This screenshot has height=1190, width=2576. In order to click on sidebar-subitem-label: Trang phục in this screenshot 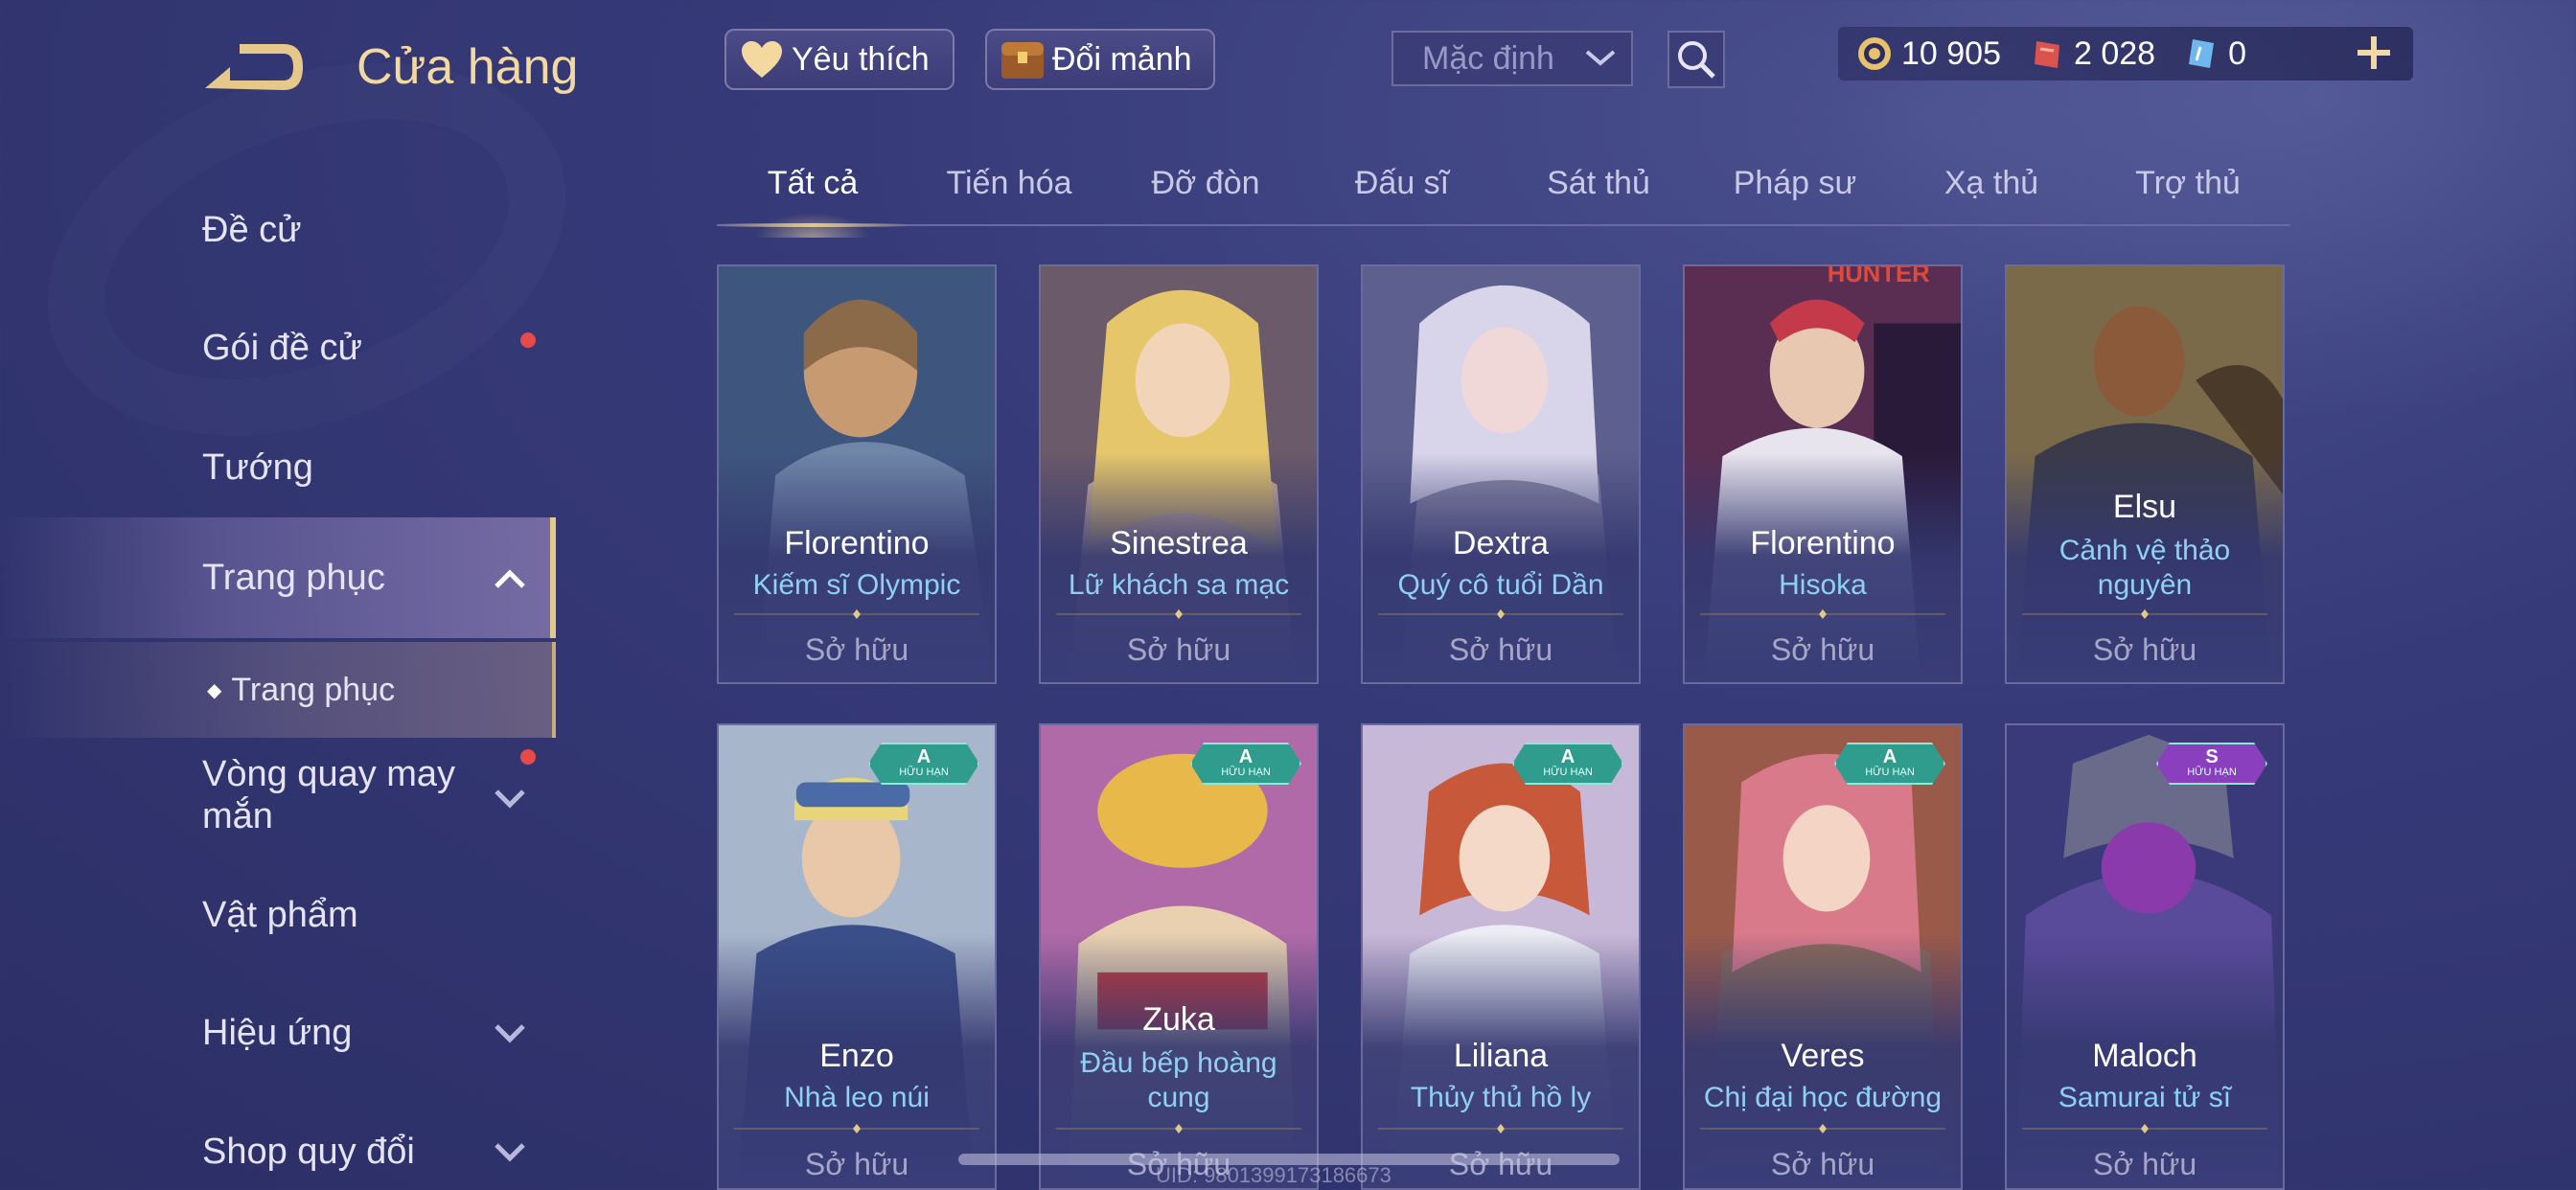, I will do `click(313, 689)`.